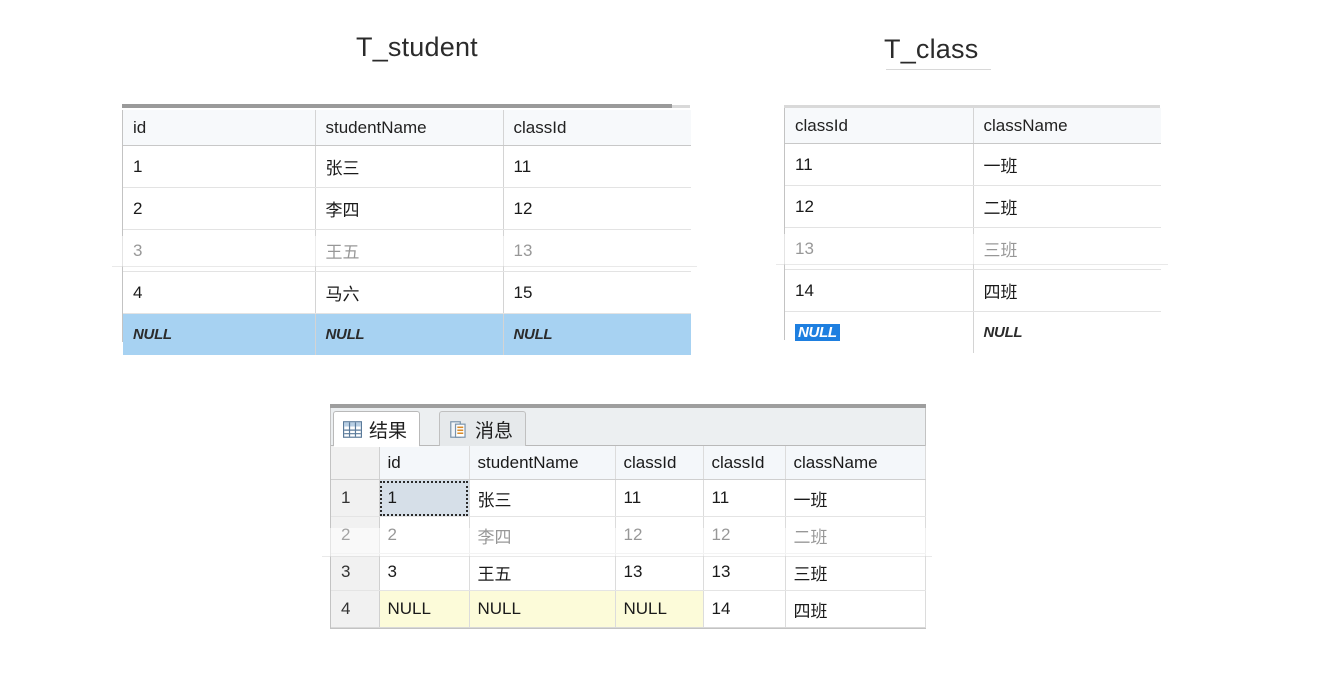  What do you see at coordinates (659, 572) in the screenshot?
I see `cell-classId-left: 13` at bounding box center [659, 572].